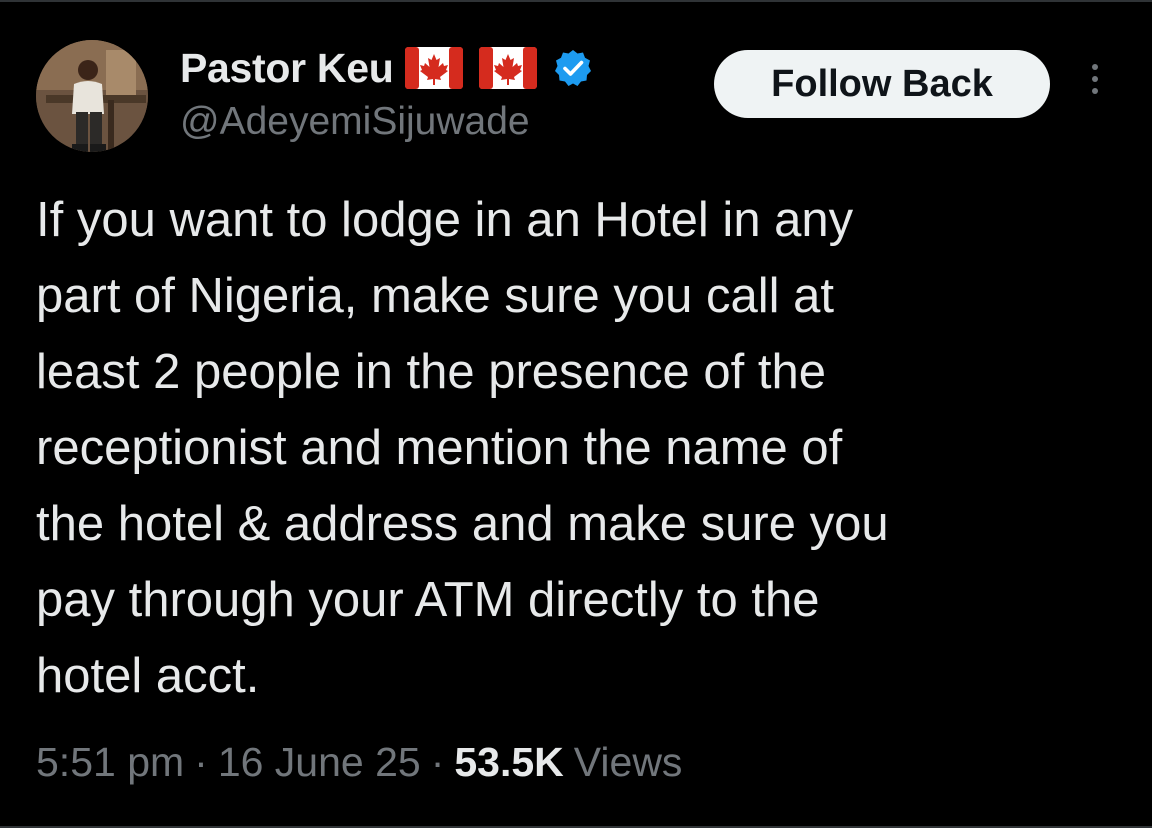 The height and width of the screenshot is (828, 1152). I want to click on top-divider, so click(576, 1).